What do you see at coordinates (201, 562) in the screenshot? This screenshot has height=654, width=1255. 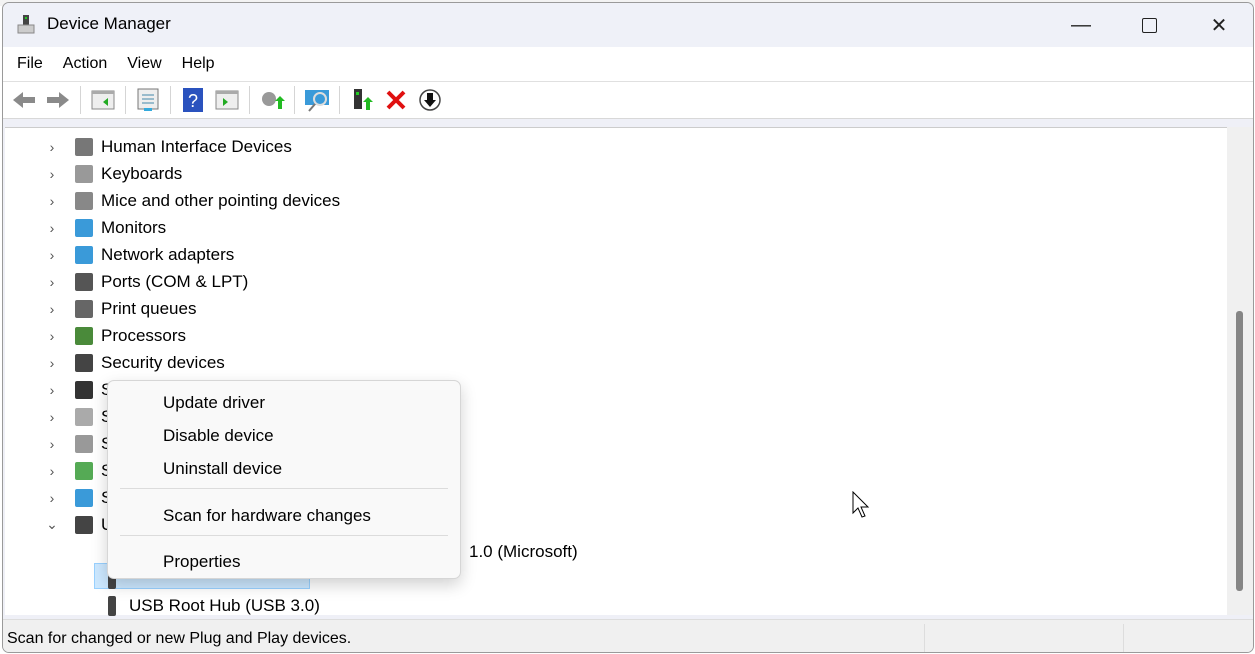 I see `menu-item-properties: Properties` at bounding box center [201, 562].